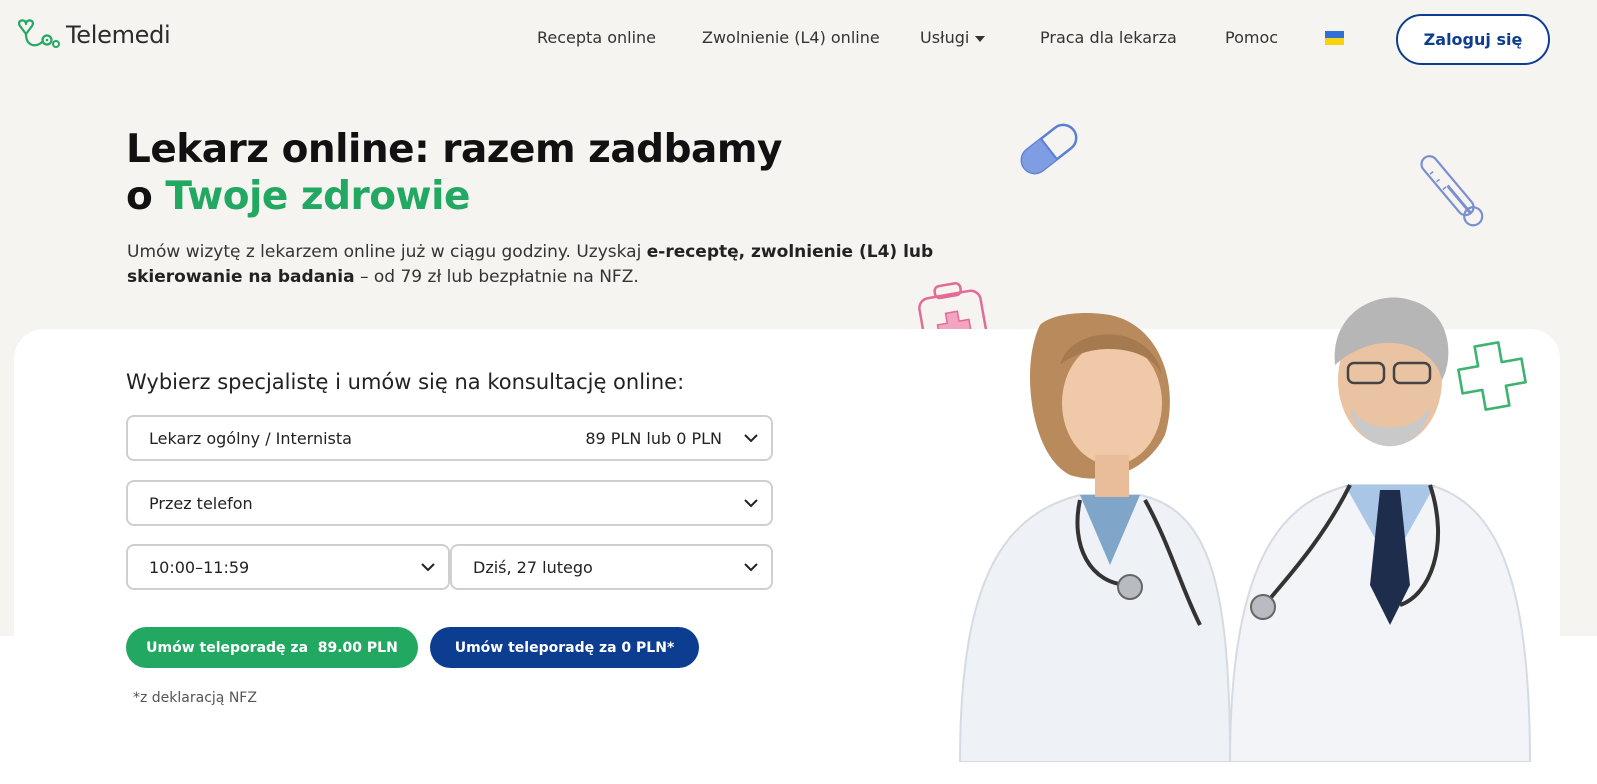 The height and width of the screenshot is (784, 1597). I want to click on login-button: Zaloguj się, so click(1473, 39).